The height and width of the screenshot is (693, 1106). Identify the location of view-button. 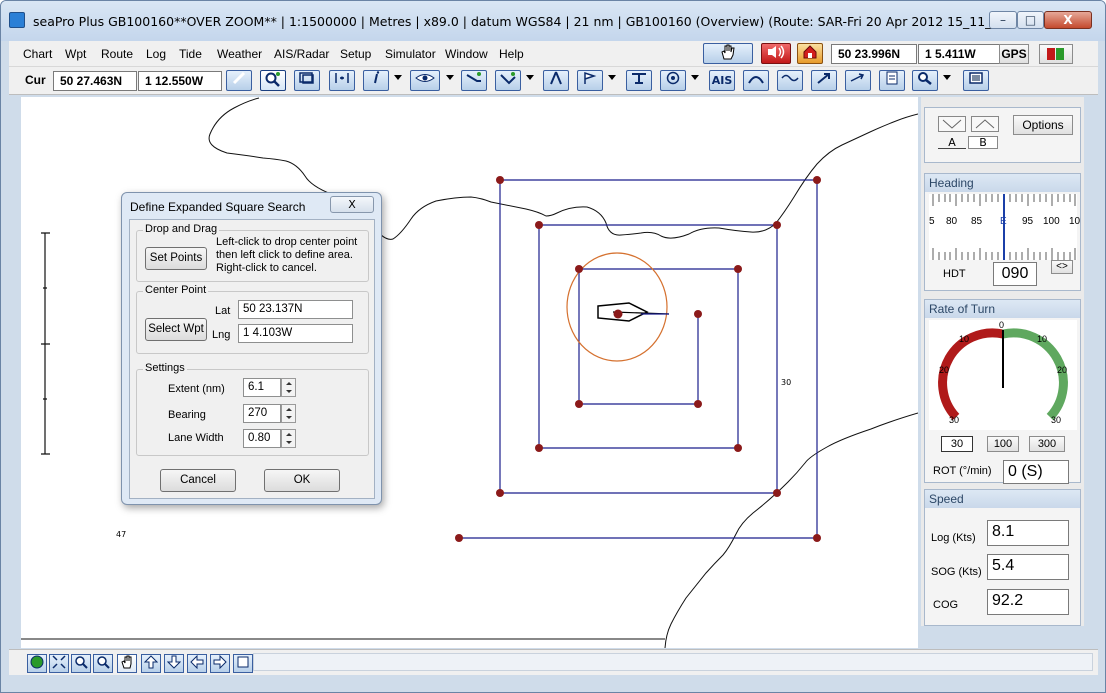
(425, 80).